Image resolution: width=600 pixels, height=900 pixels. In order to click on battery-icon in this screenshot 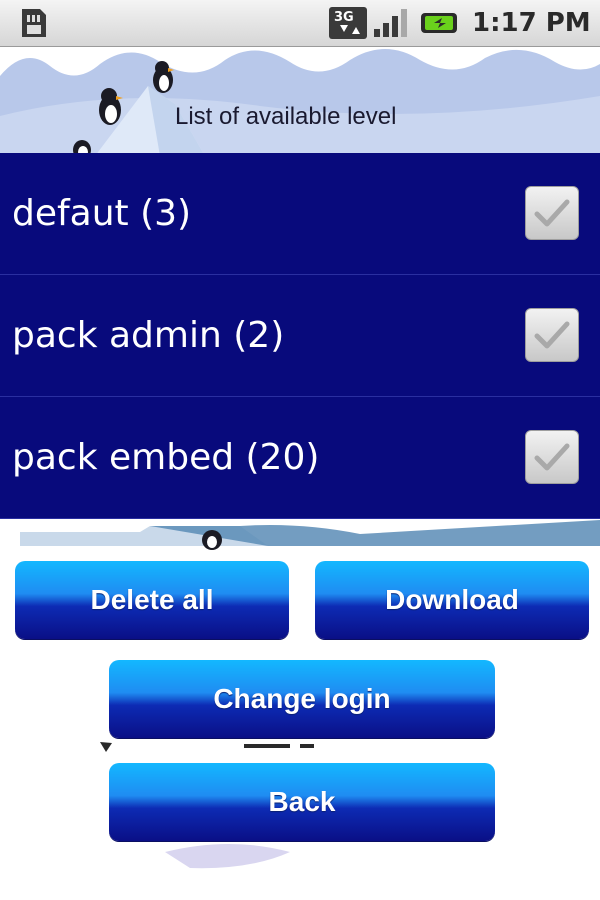, I will do `click(439, 23)`.